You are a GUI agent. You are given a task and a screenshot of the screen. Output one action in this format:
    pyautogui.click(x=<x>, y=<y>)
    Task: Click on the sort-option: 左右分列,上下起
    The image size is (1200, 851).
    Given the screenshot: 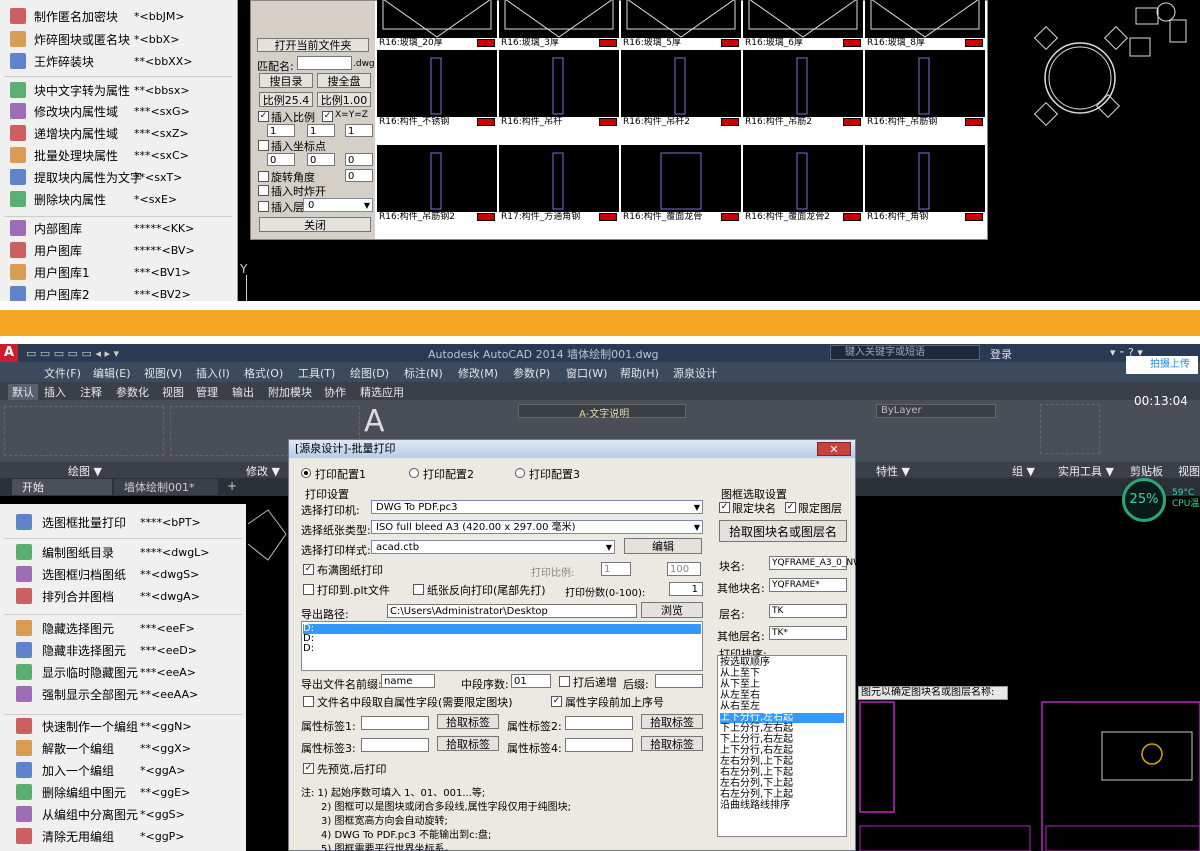 What is the action you would take?
    pyautogui.click(x=782, y=762)
    